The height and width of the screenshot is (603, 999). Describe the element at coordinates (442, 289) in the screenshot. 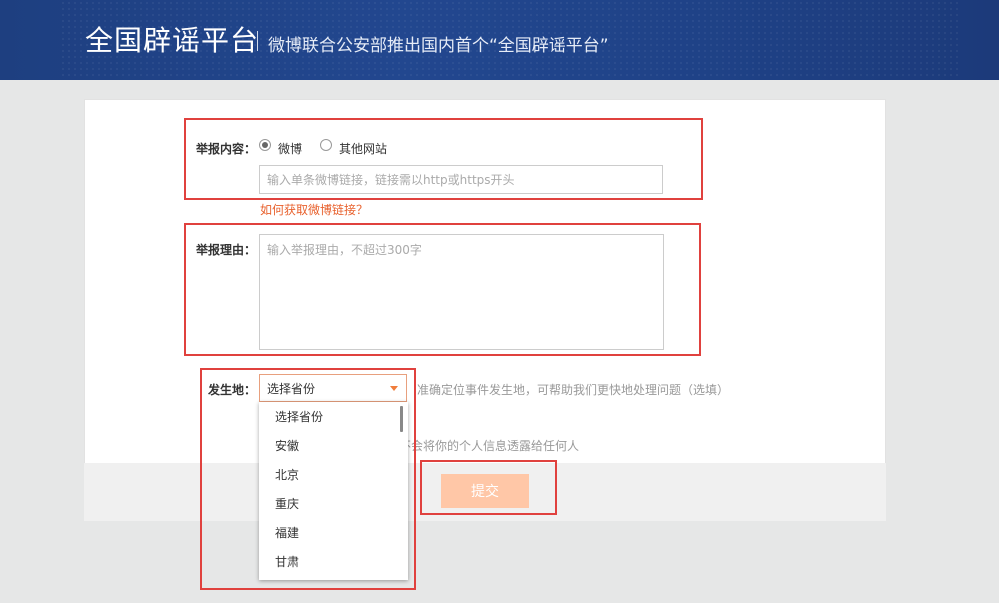

I see `highlight-report-reason` at that location.